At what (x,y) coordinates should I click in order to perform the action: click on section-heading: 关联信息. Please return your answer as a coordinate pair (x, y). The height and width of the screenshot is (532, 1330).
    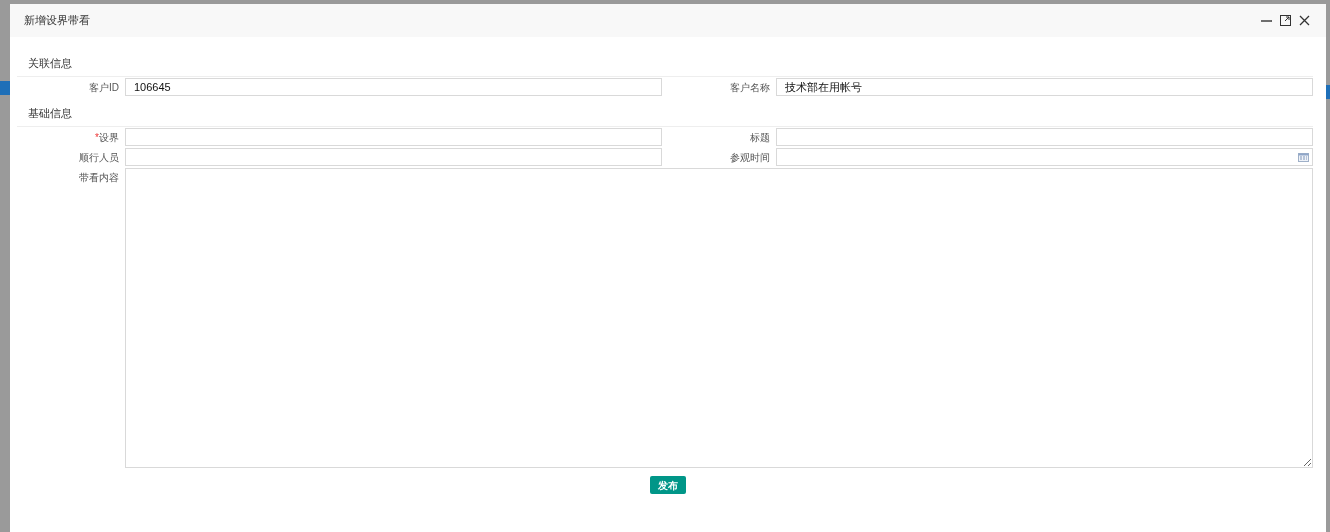
    Looking at the image, I should click on (50, 63).